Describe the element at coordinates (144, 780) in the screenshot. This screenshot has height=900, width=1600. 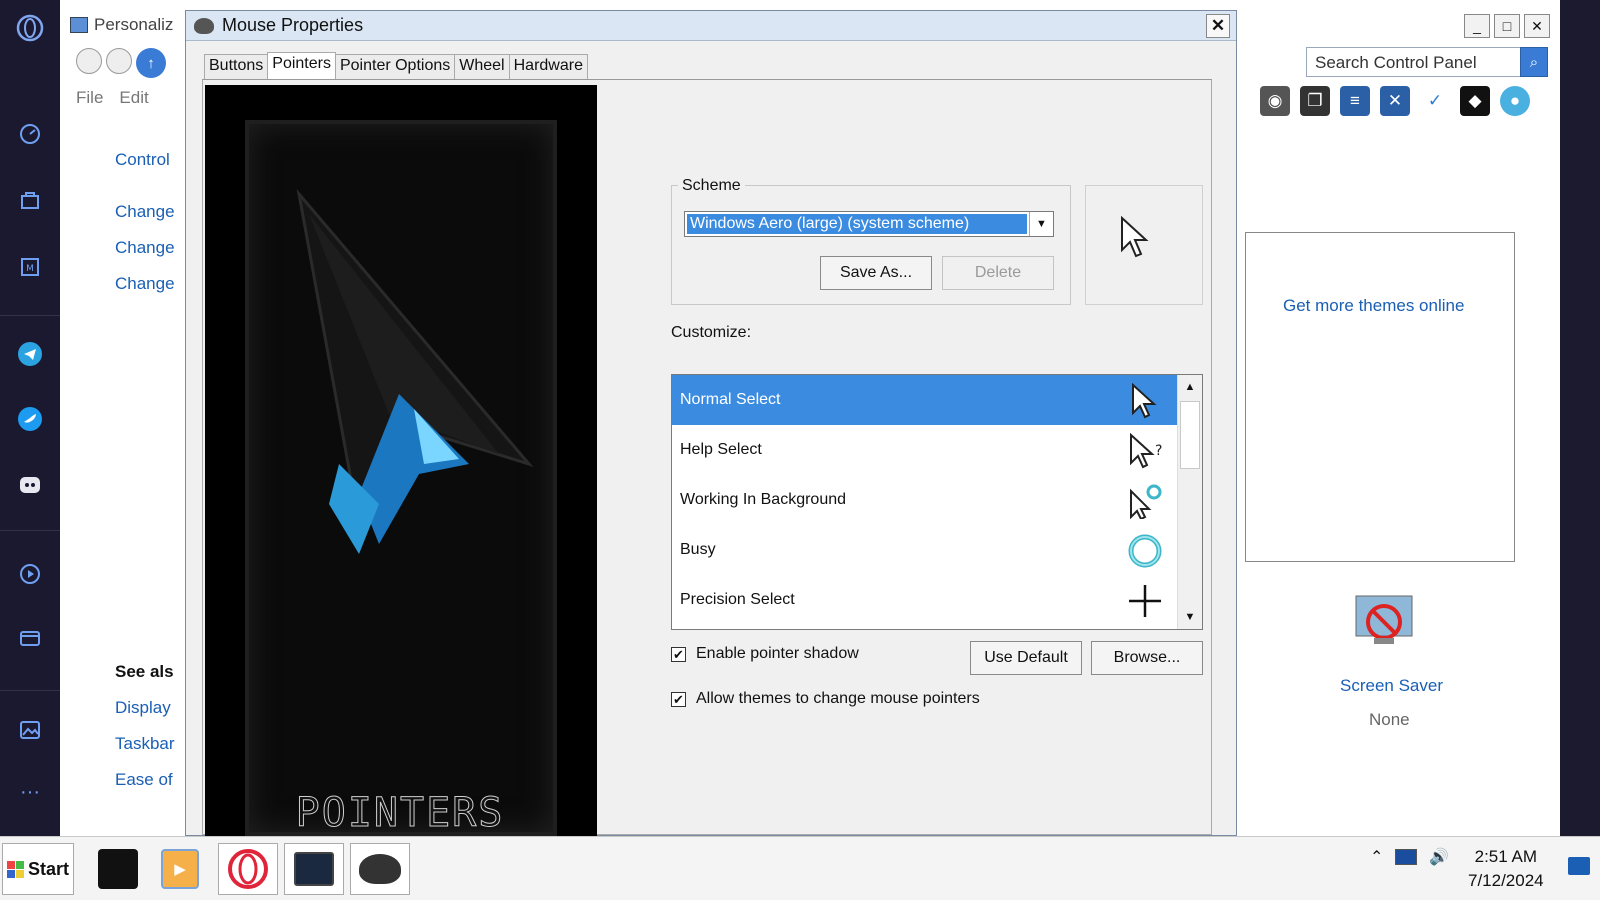
I see `ease-of-access-link: Ease of` at that location.